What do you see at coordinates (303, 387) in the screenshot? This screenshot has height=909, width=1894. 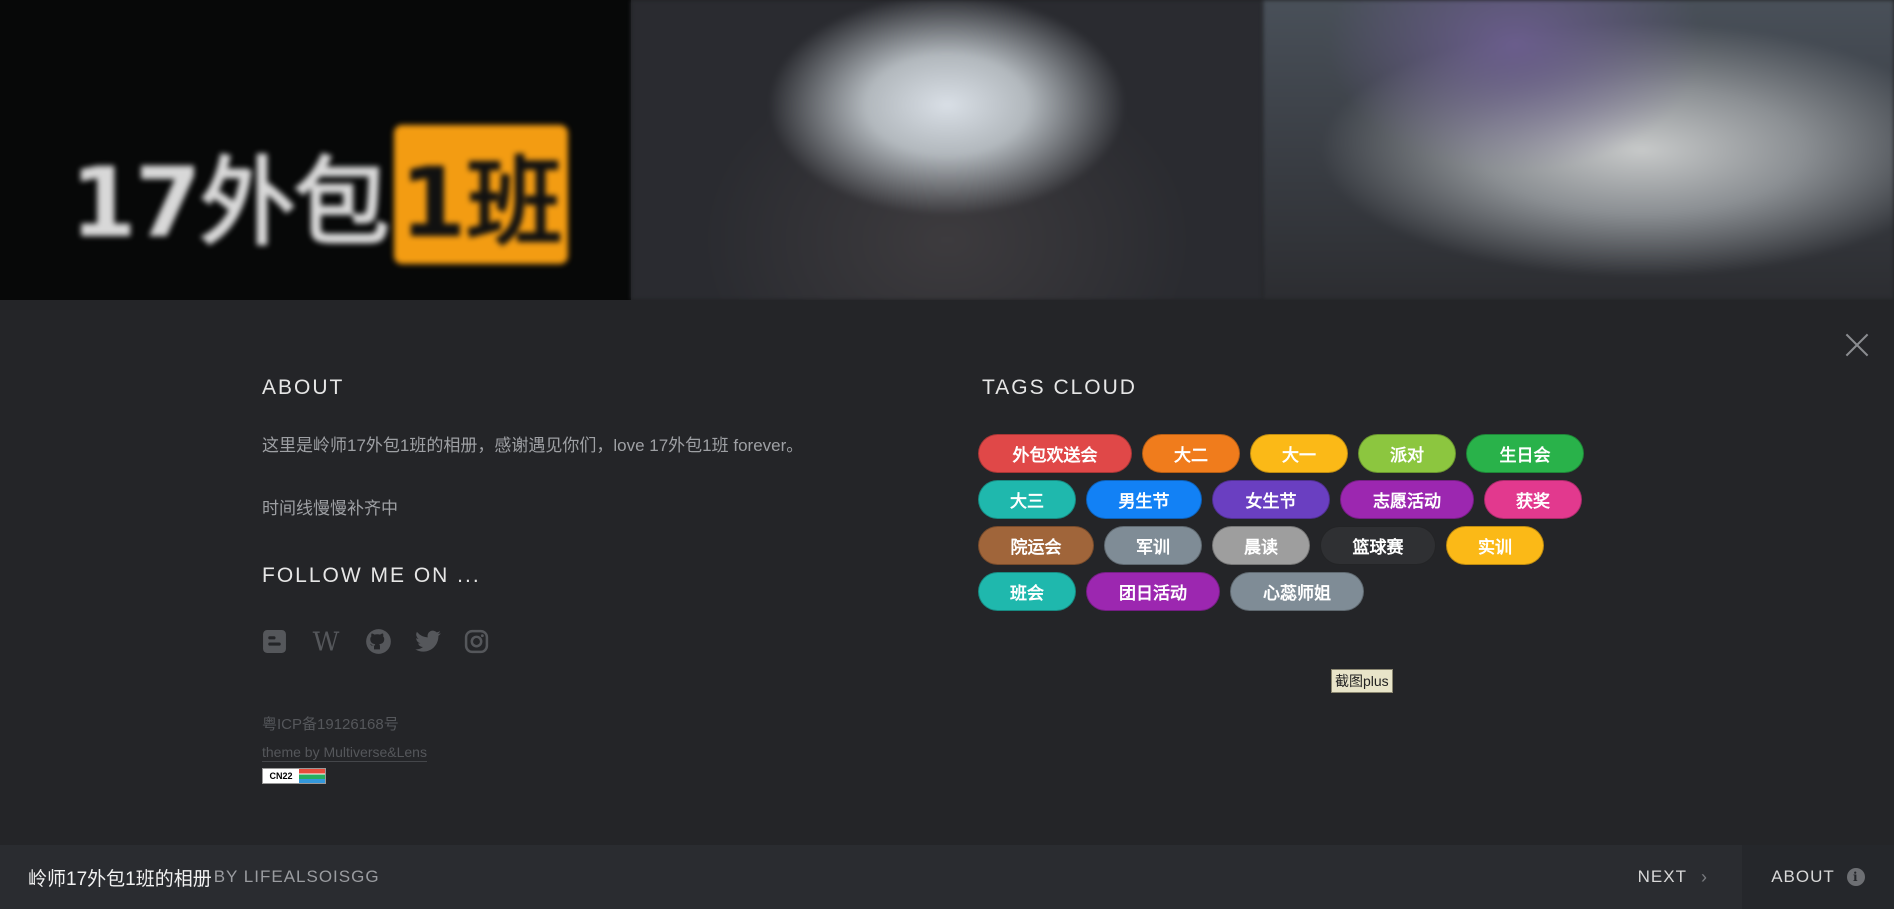 I see `about-heading: ABOUT` at bounding box center [303, 387].